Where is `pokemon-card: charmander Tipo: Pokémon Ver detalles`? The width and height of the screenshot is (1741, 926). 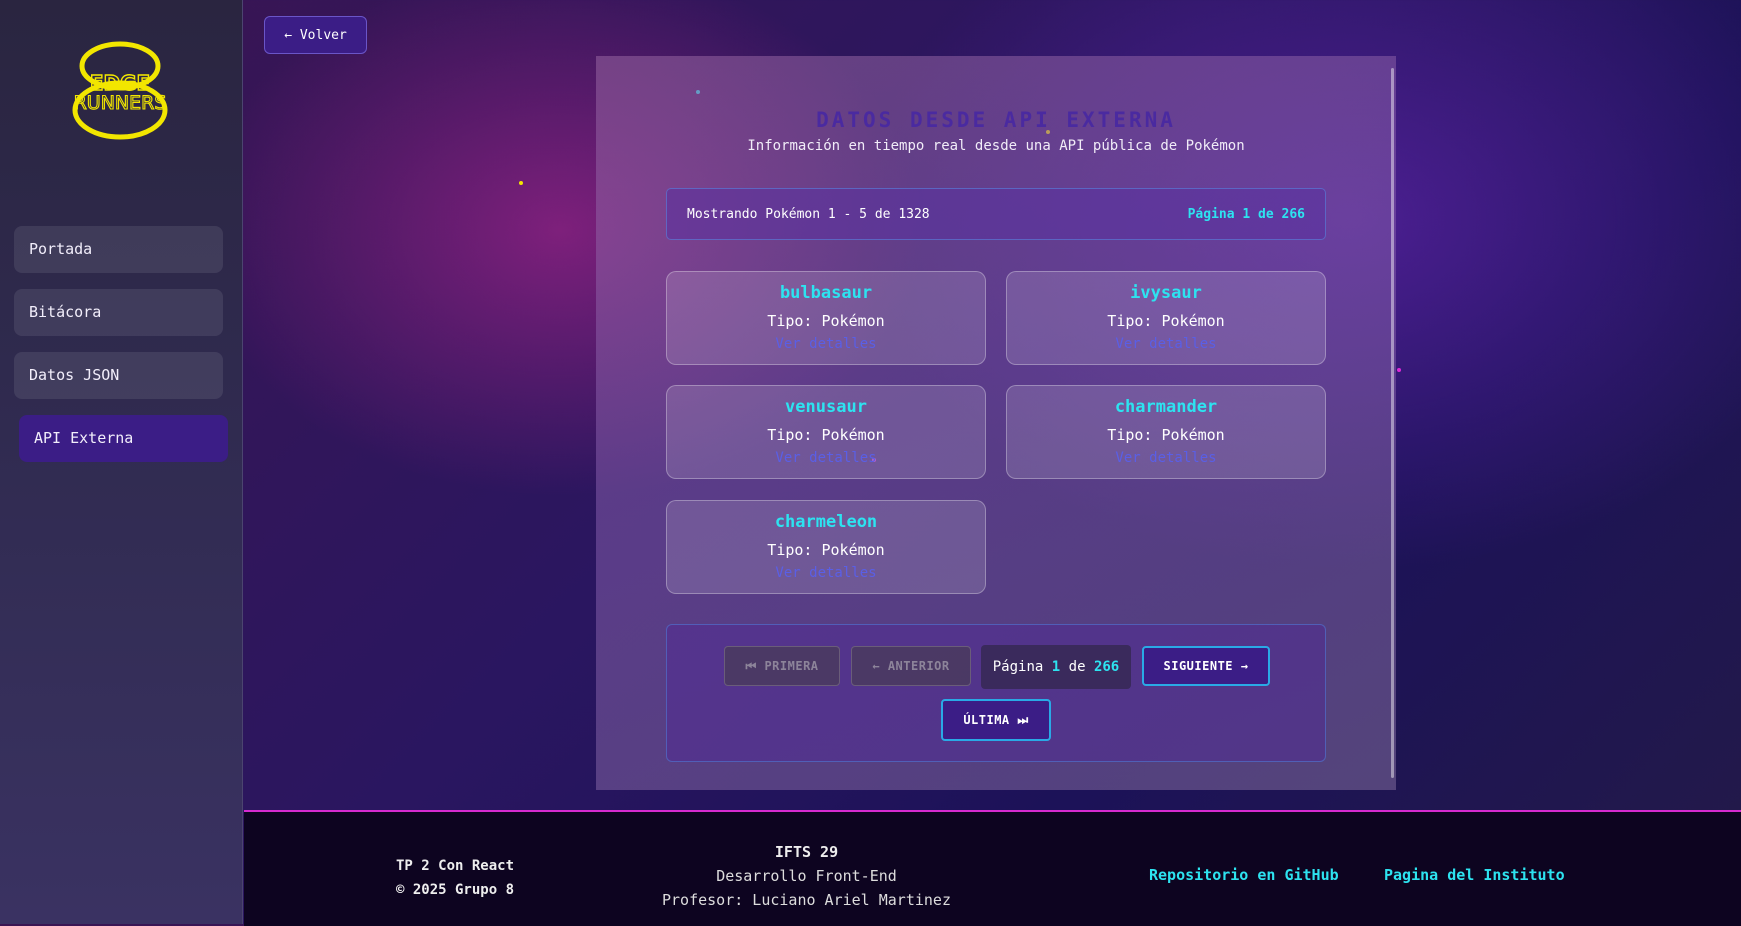 pokemon-card: charmander Tipo: Pokémon Ver detalles is located at coordinates (1166, 432).